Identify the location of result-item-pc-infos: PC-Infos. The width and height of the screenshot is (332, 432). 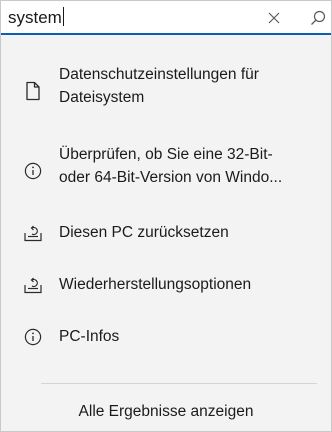
(166, 337).